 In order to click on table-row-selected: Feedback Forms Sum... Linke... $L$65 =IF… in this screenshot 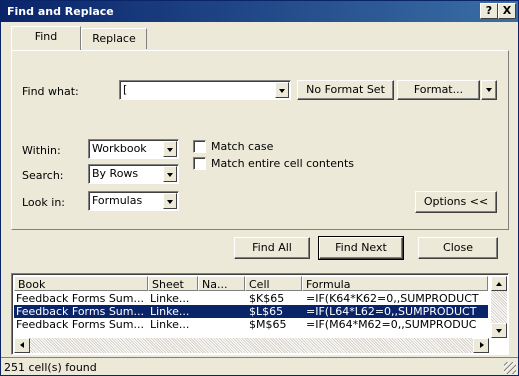, I will do `click(251, 311)`.